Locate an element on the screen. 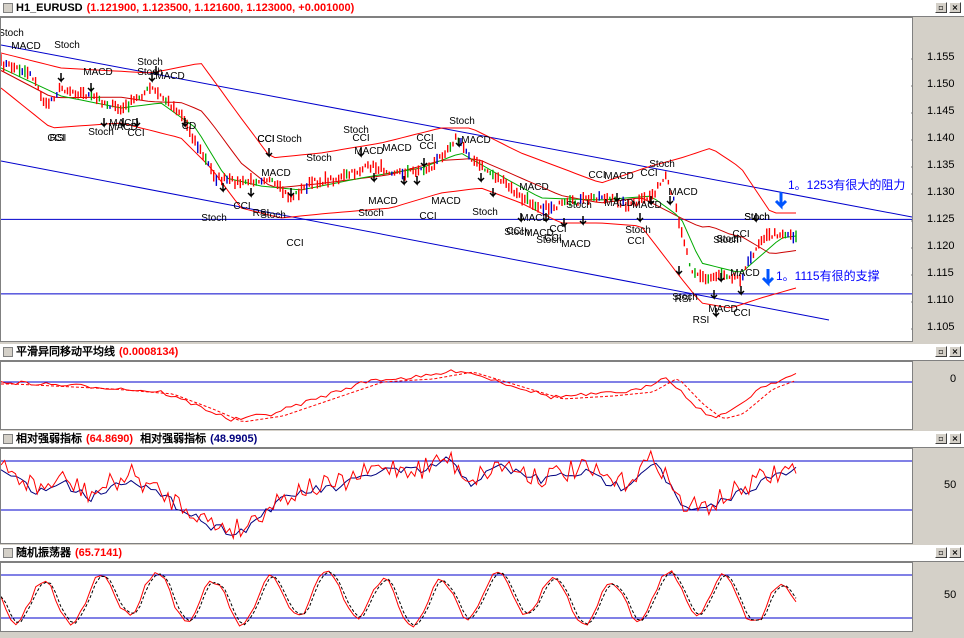 This screenshot has width=964, height=638. price-axis-label: 1.145 is located at coordinates (941, 111).